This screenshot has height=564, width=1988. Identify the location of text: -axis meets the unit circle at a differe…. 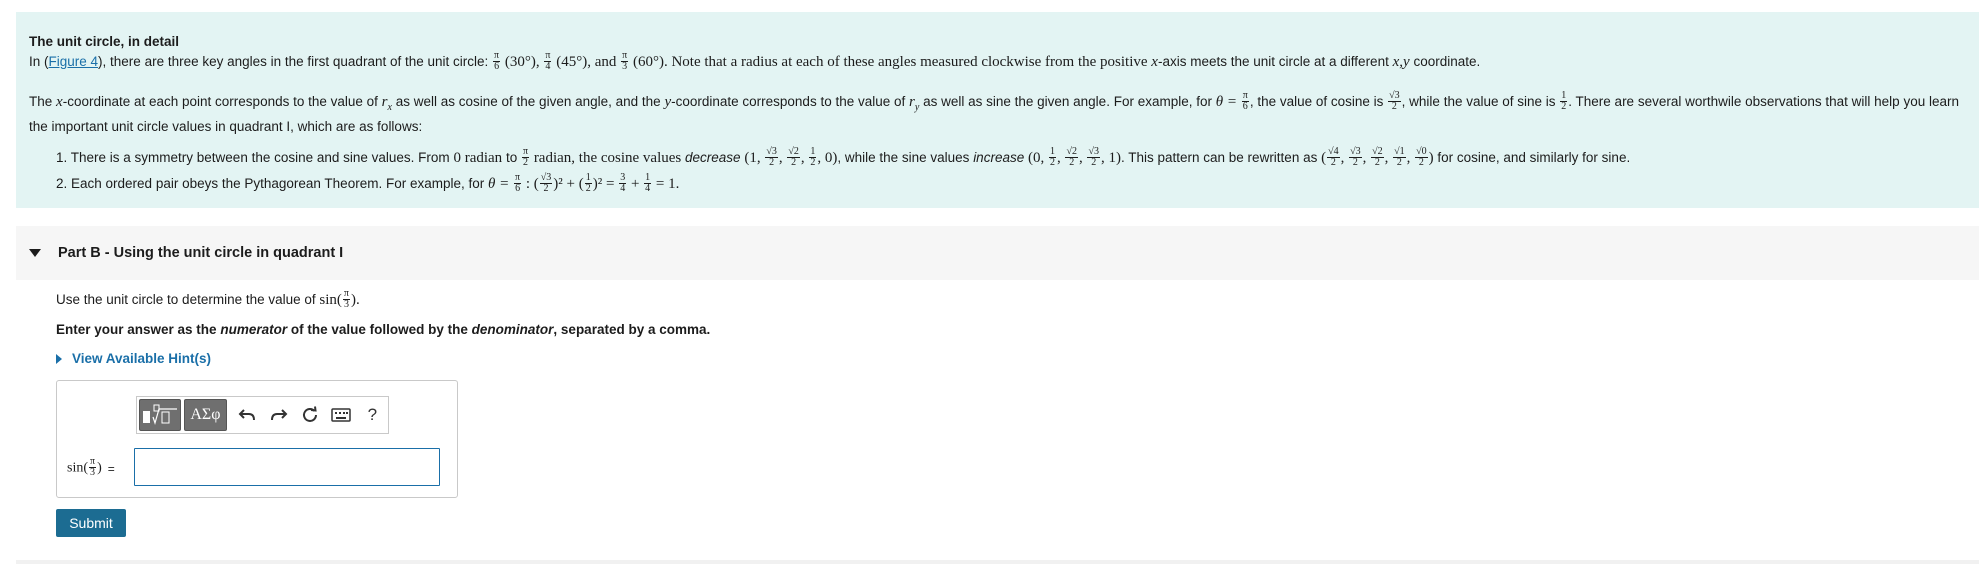
(1273, 62).